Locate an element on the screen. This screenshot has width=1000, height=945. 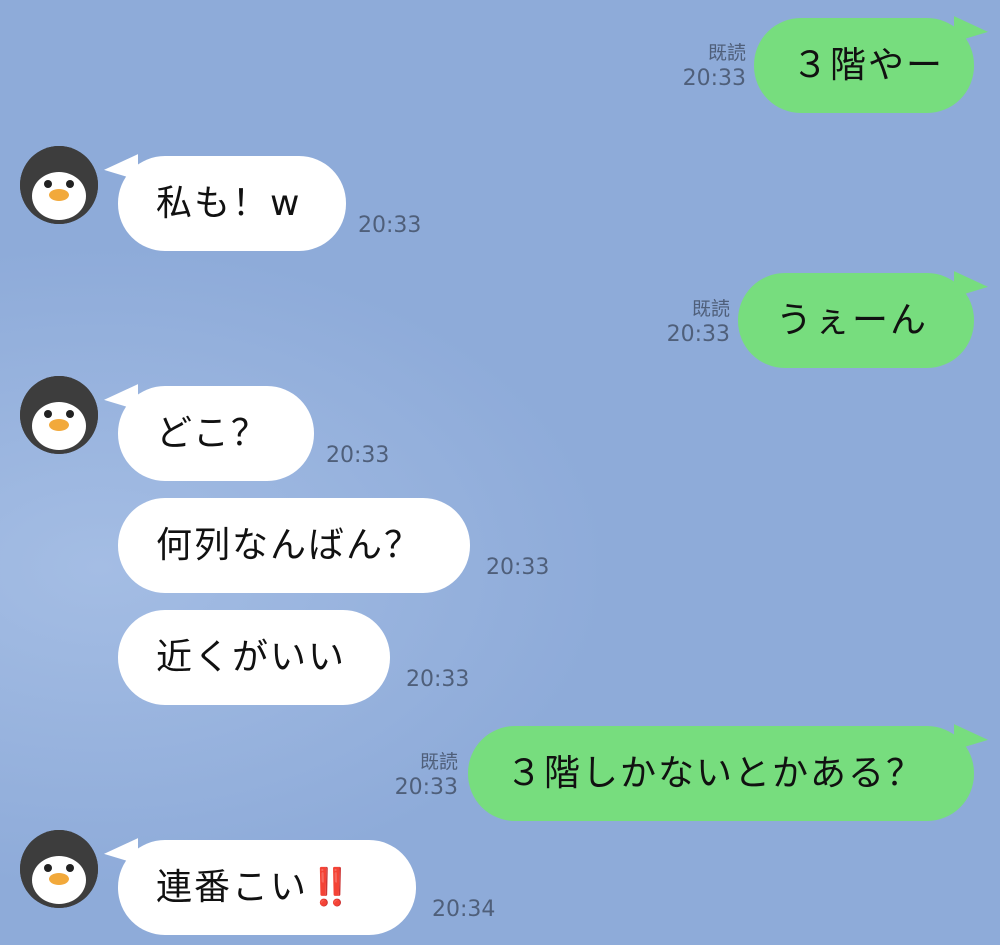
message-text: 何列なんばん？ is located at coordinates (289, 545).